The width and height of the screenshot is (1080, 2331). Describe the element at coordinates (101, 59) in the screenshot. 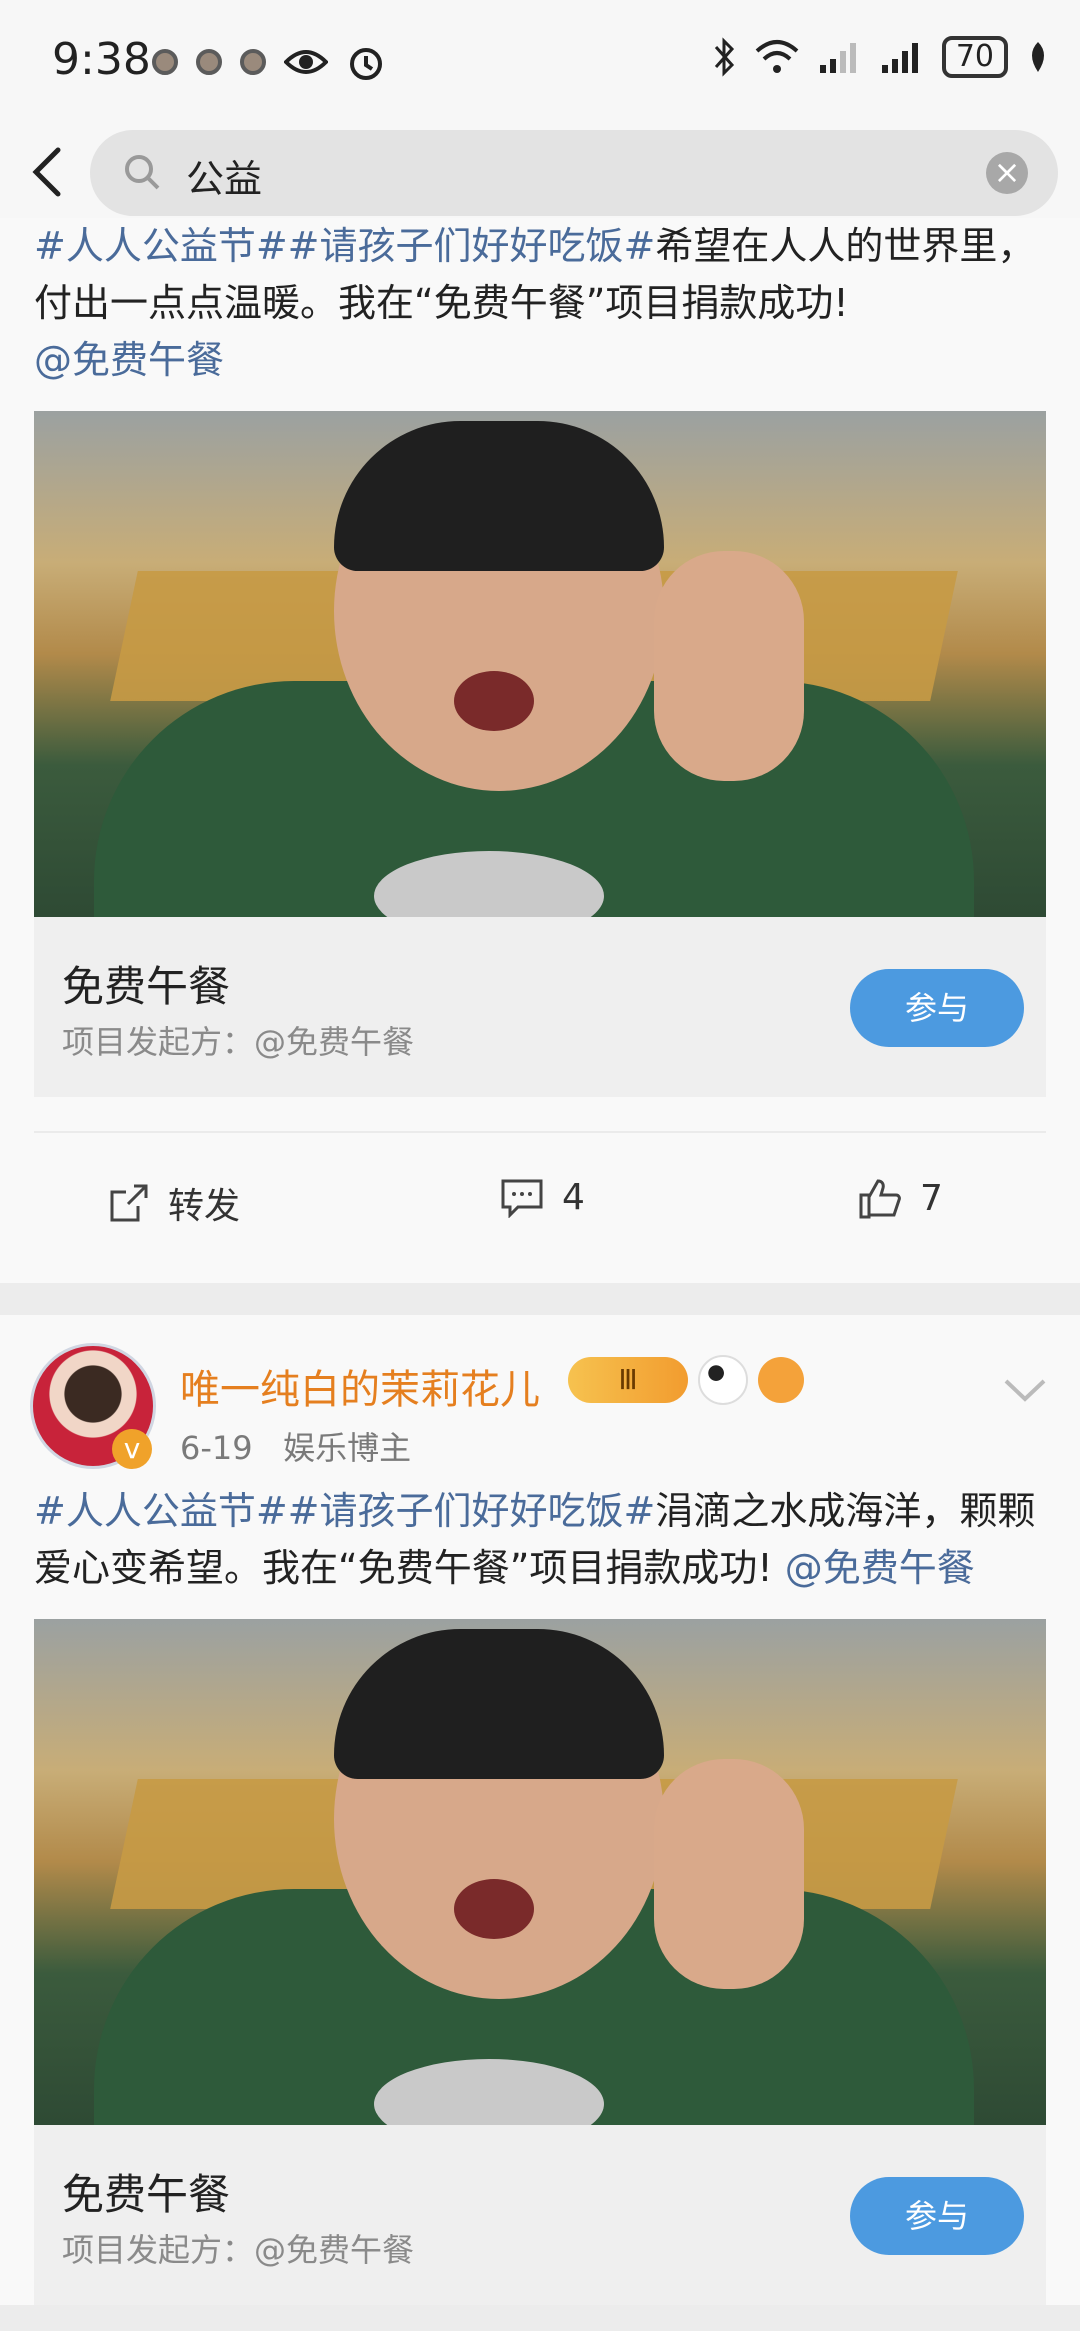

I see `status-time: 9:38` at that location.